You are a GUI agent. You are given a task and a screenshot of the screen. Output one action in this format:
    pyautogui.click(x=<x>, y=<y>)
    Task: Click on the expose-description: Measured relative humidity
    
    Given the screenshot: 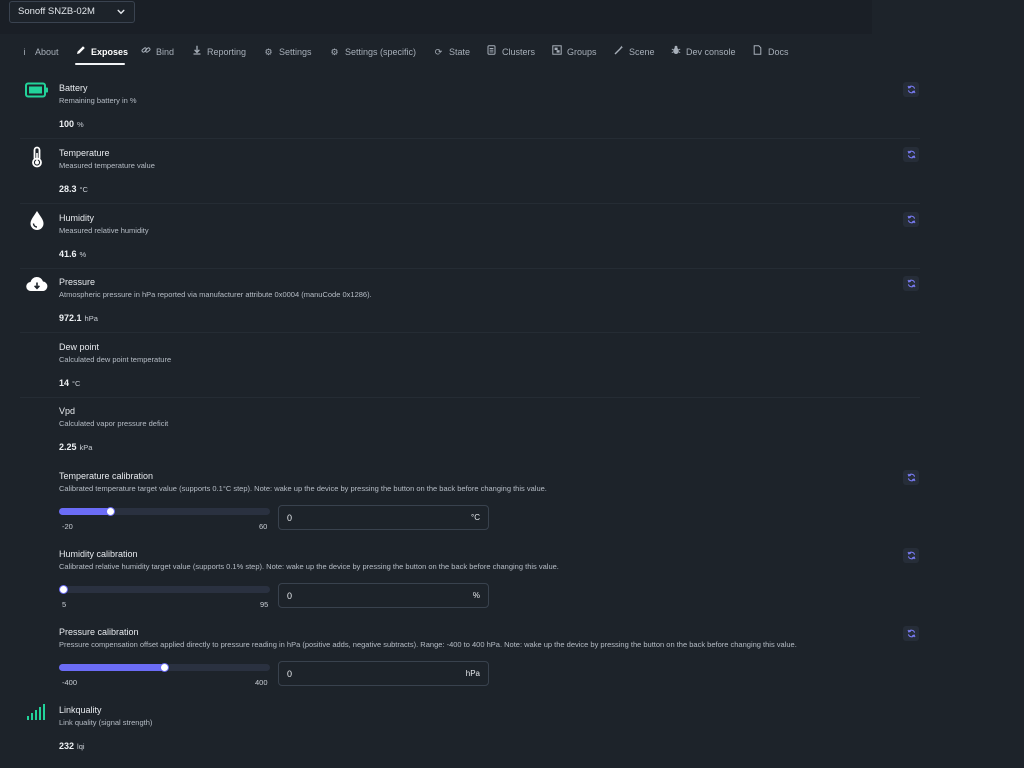 What is the action you would take?
    pyautogui.click(x=104, y=230)
    